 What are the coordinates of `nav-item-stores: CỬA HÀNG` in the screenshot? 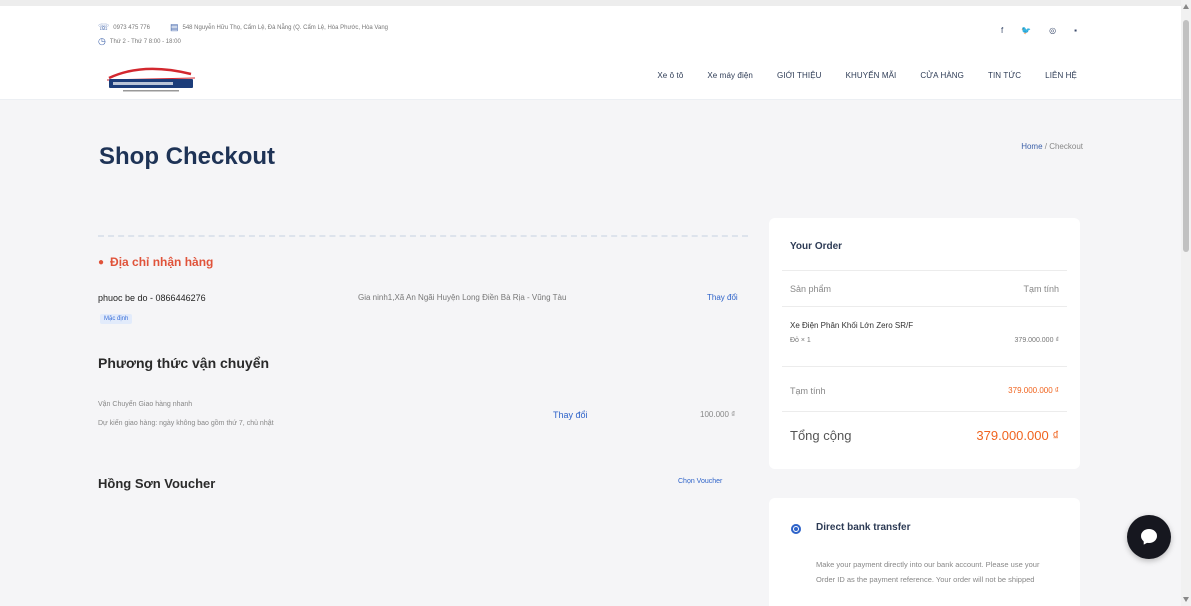 It's located at (942, 75).